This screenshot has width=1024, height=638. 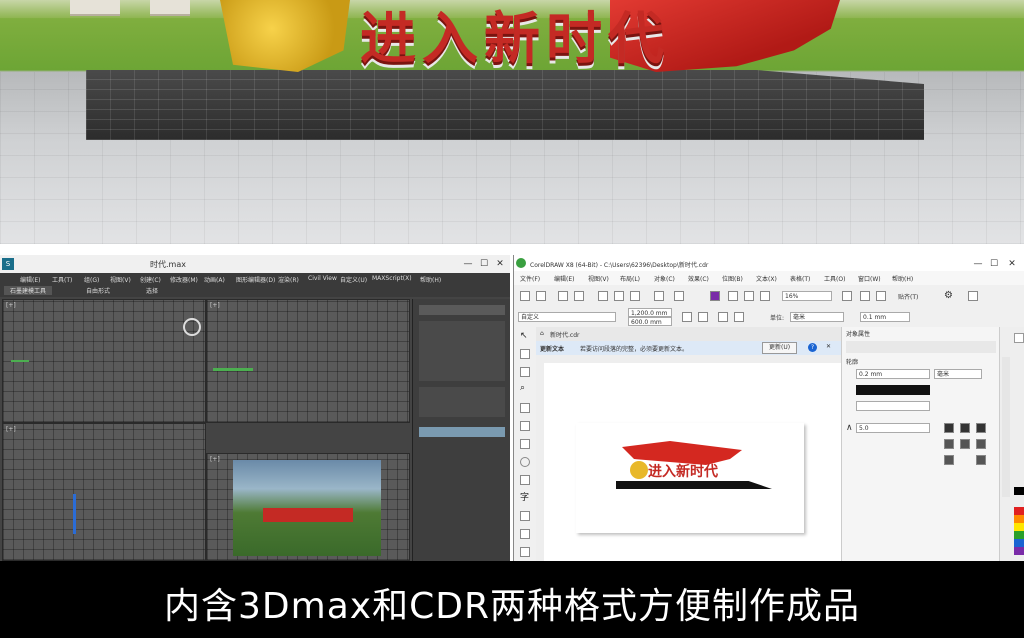 I want to click on show-grid-icon, so click(x=881, y=296).